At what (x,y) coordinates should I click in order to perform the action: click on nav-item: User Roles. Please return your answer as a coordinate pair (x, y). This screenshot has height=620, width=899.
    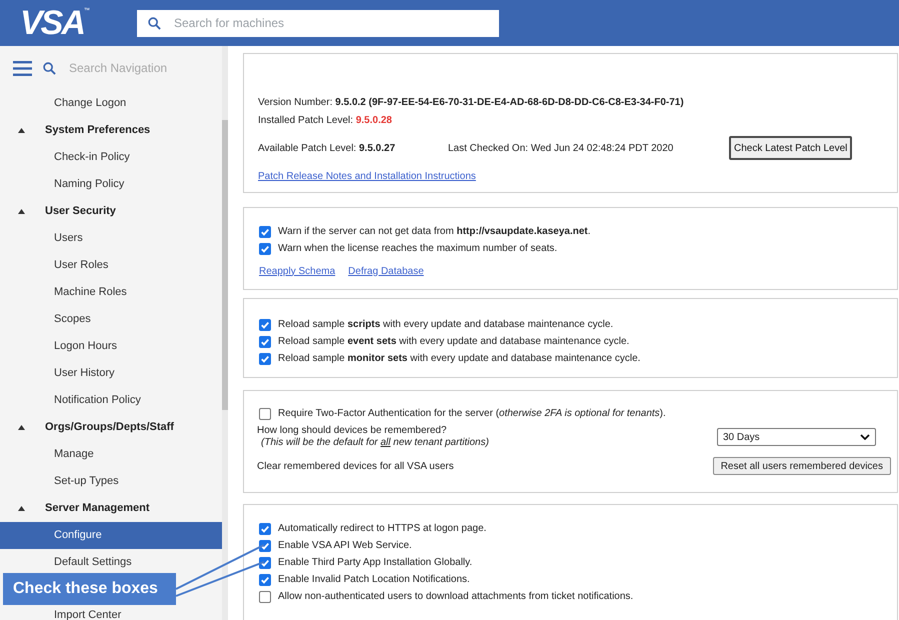
    Looking at the image, I should click on (111, 265).